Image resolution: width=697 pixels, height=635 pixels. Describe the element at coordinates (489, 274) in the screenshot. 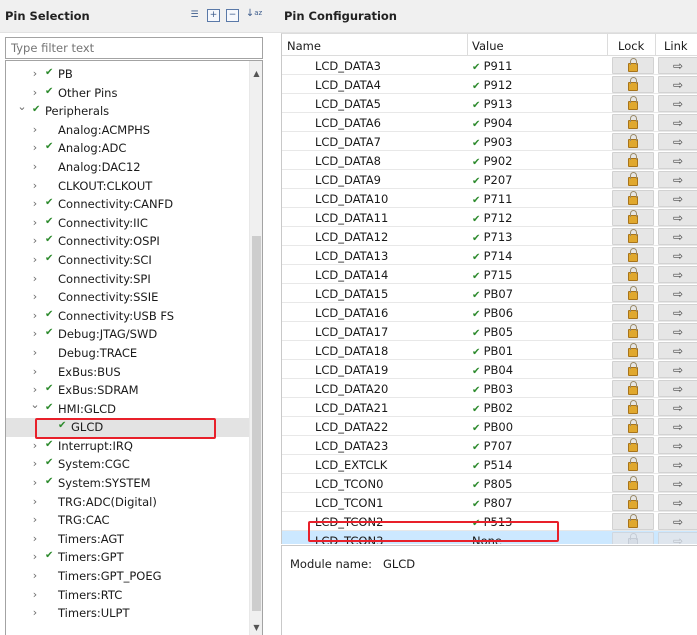

I see `table-row: LCD_DATA14 ✔ P715 ⇨` at that location.